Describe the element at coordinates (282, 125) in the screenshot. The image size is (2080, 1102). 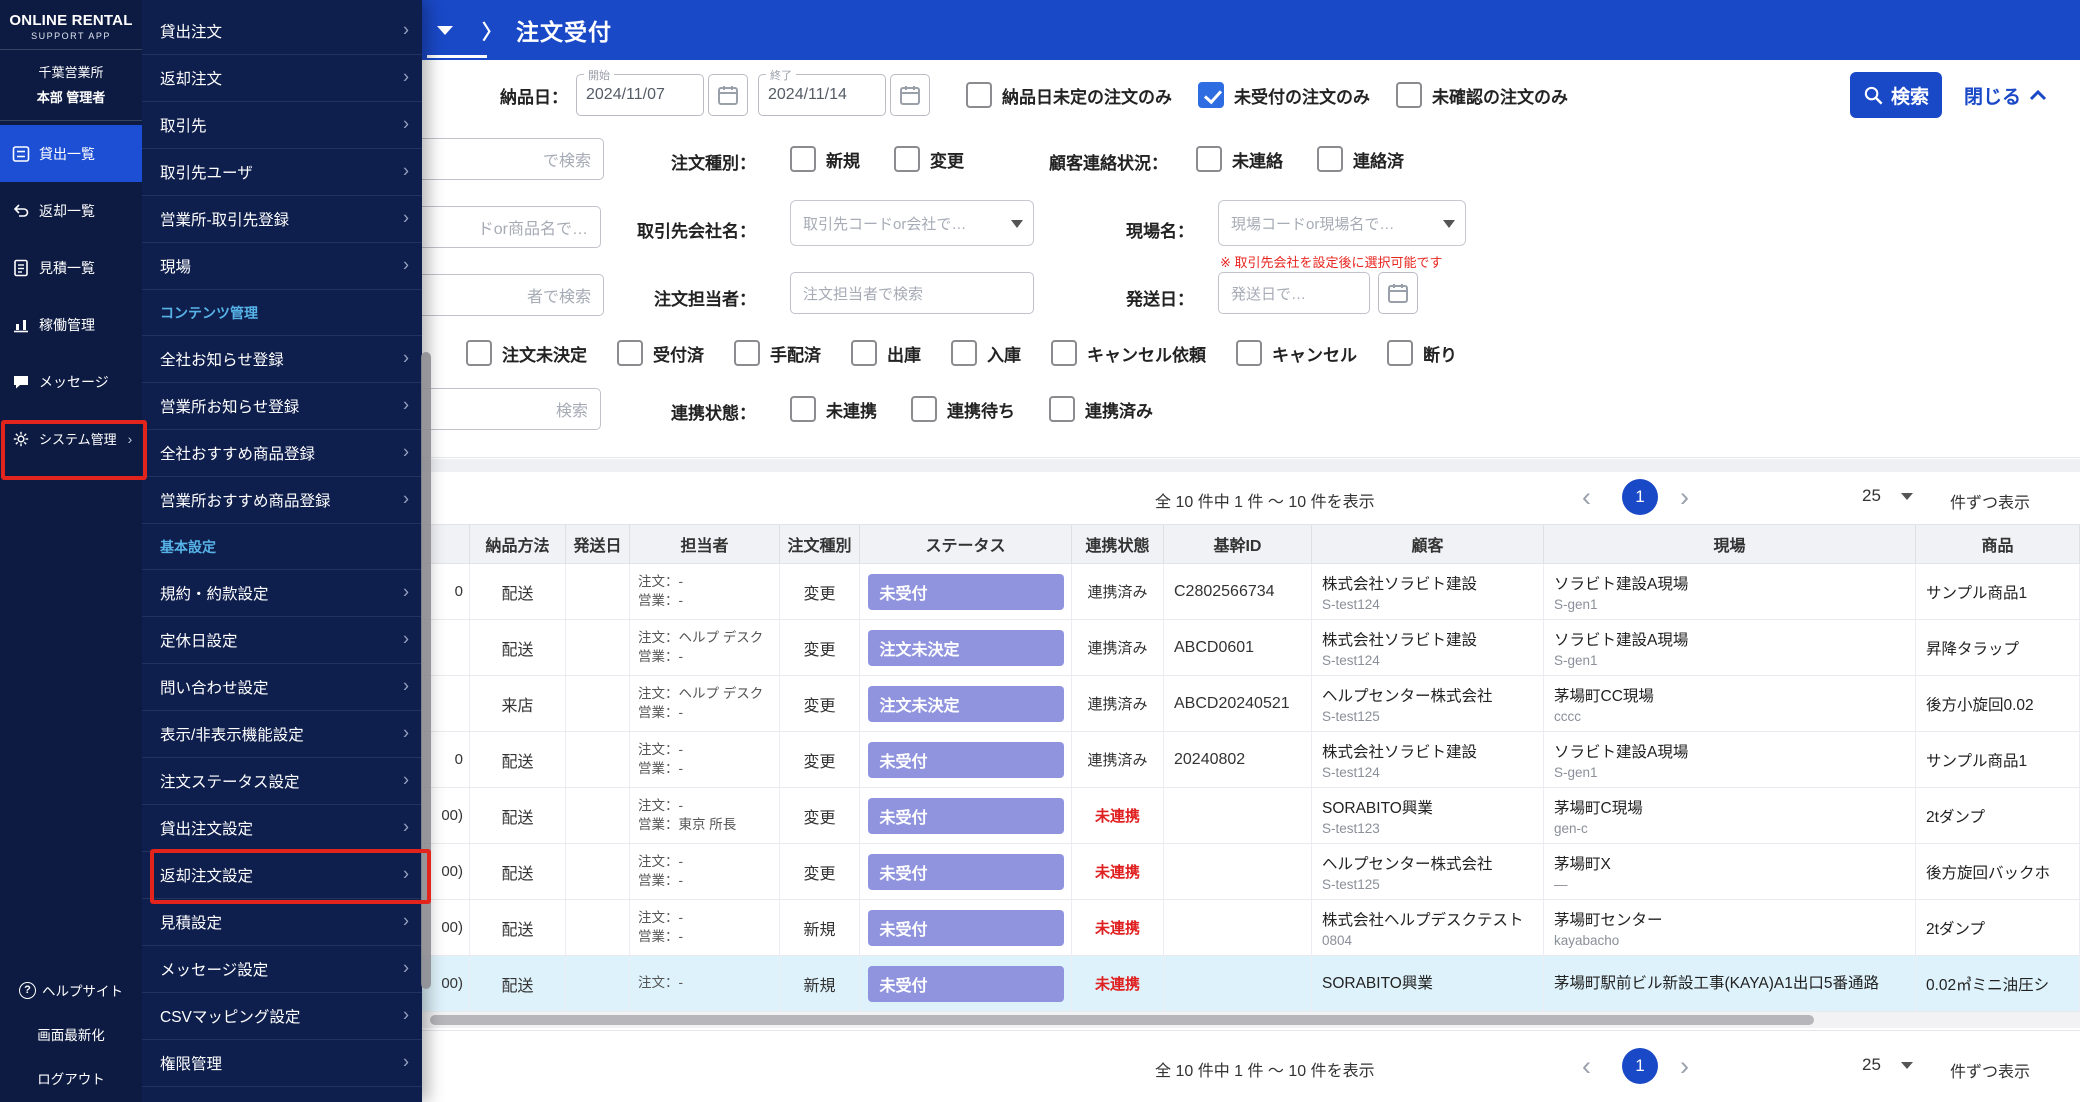
I see `submenu-item-partner: 取引先` at that location.